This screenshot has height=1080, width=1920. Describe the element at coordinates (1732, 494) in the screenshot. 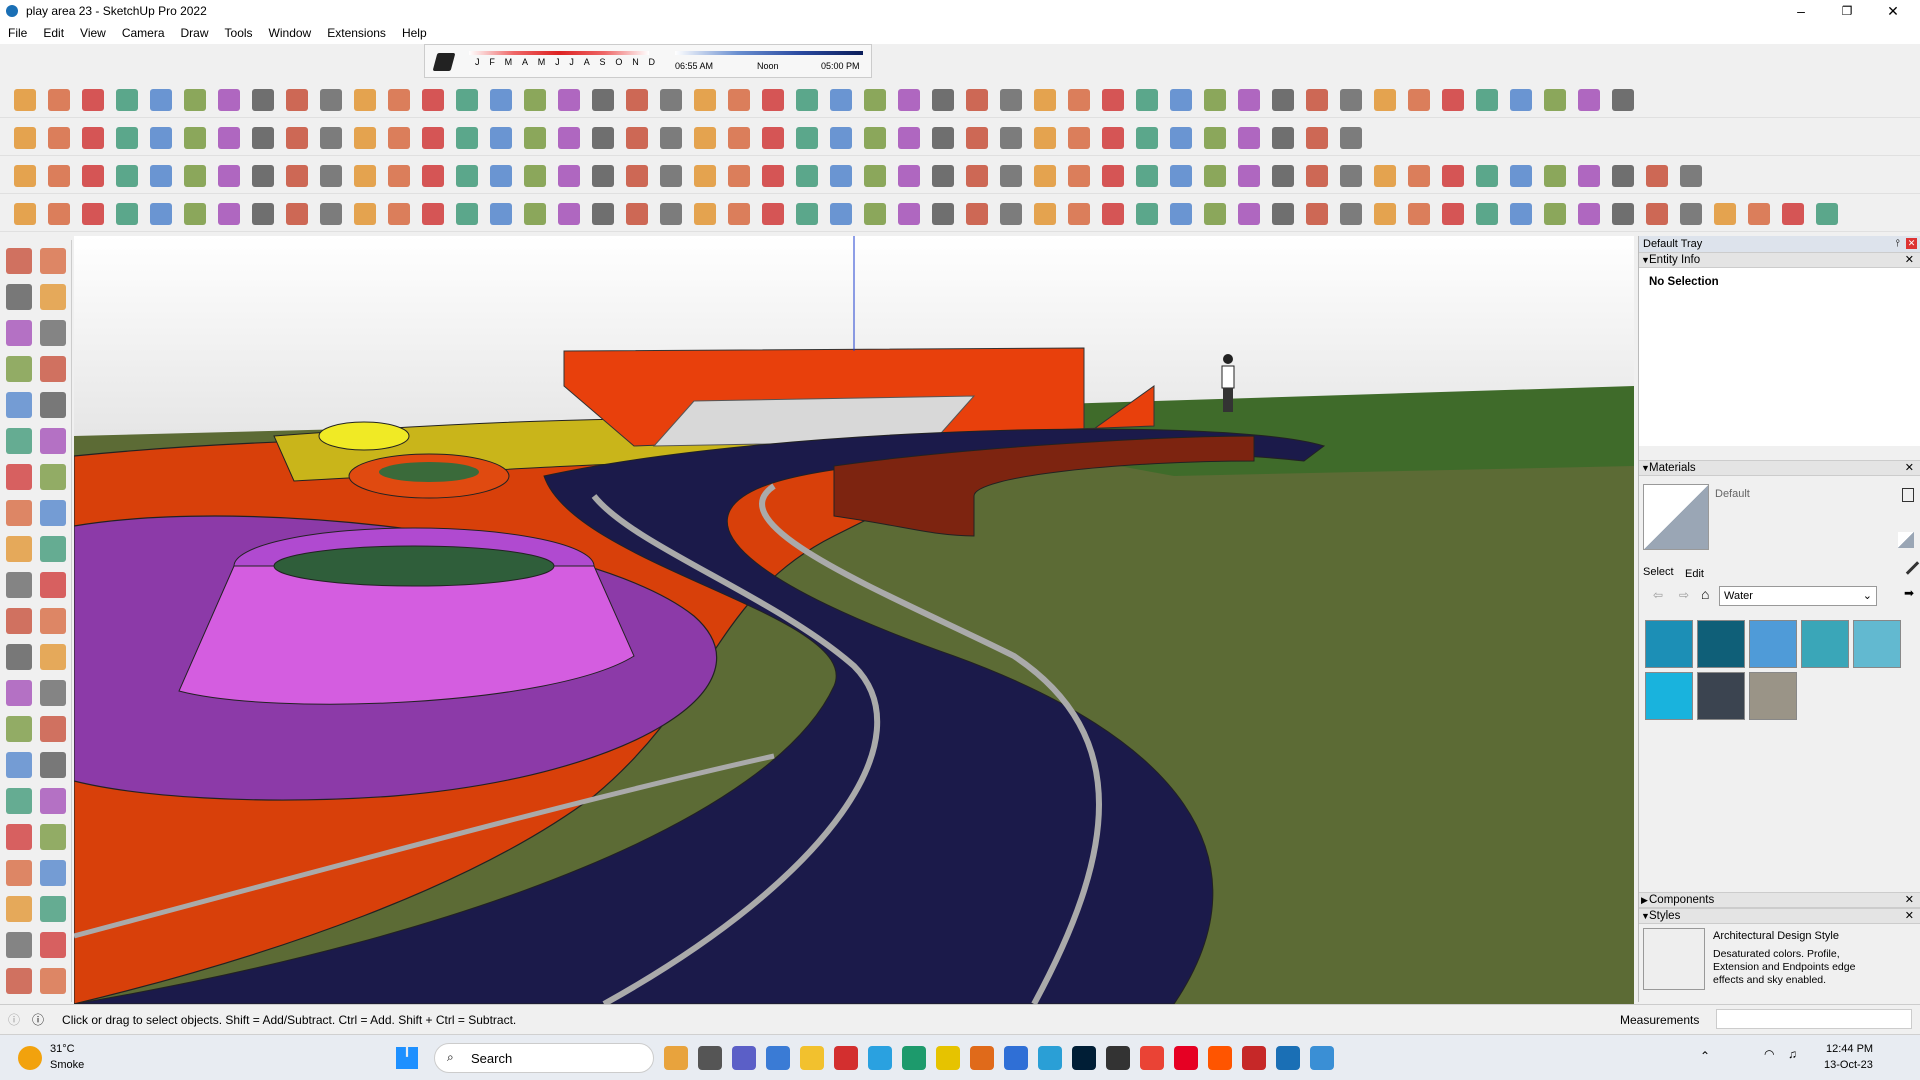

I see `material-name: Default` at that location.